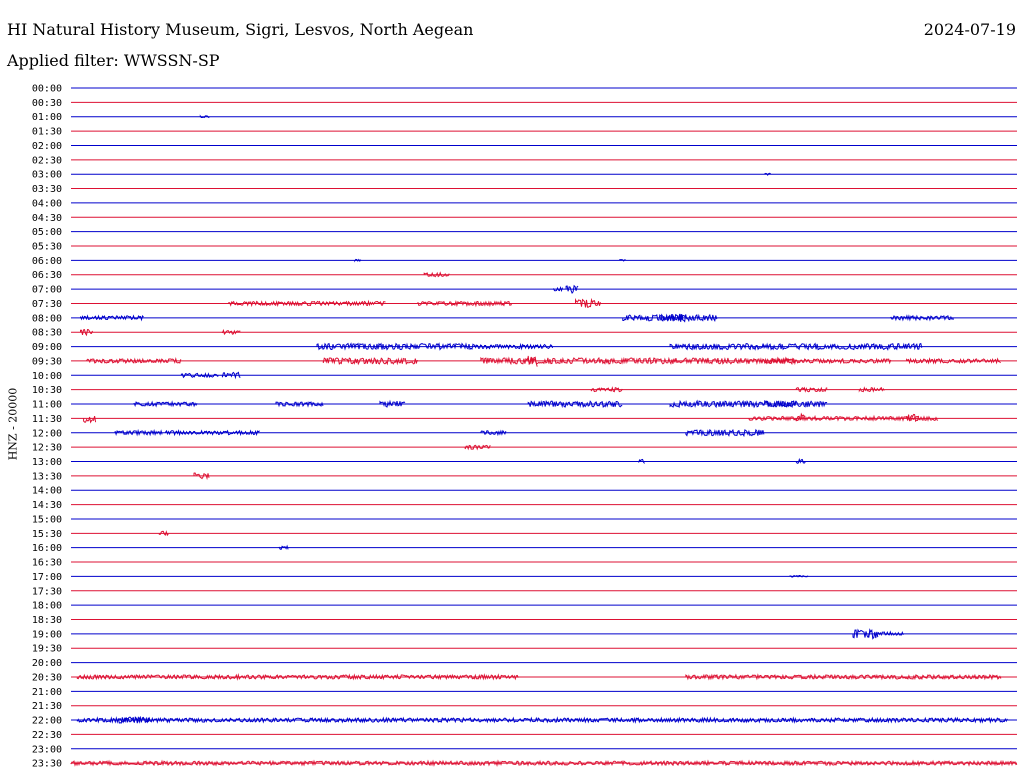 The height and width of the screenshot is (780, 1024). I want to click on time-label-0800: 08:00, so click(47, 318).